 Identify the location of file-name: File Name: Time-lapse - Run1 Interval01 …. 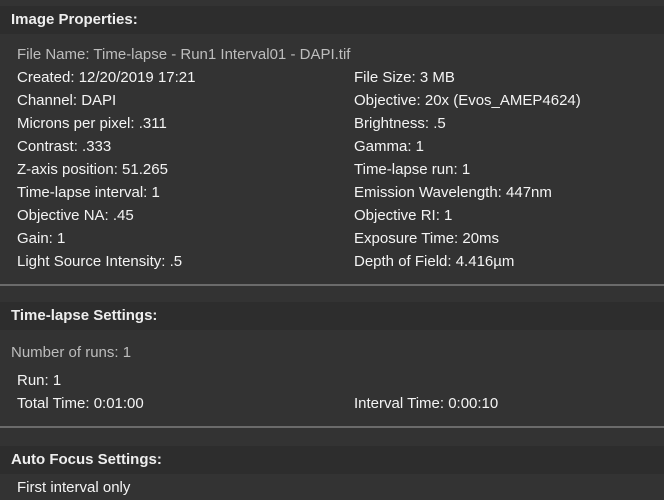
(184, 54).